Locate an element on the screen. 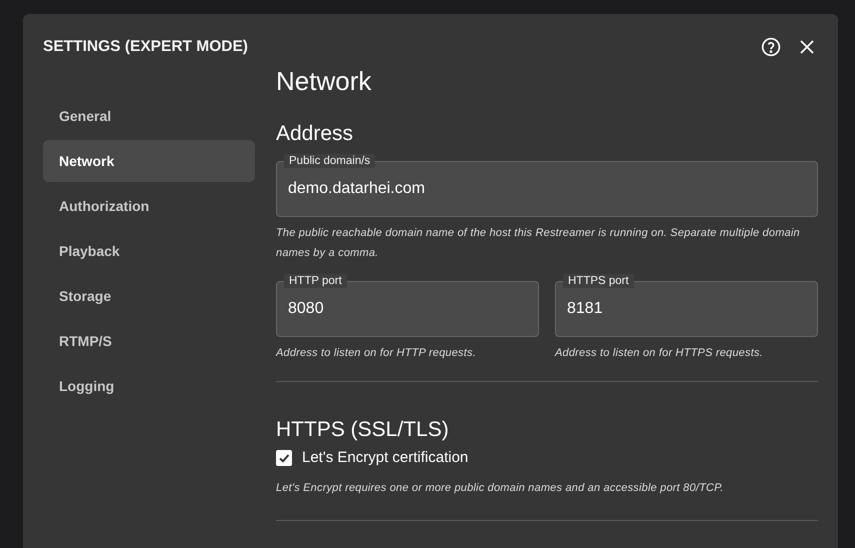  page-title: Network is located at coordinates (324, 81).